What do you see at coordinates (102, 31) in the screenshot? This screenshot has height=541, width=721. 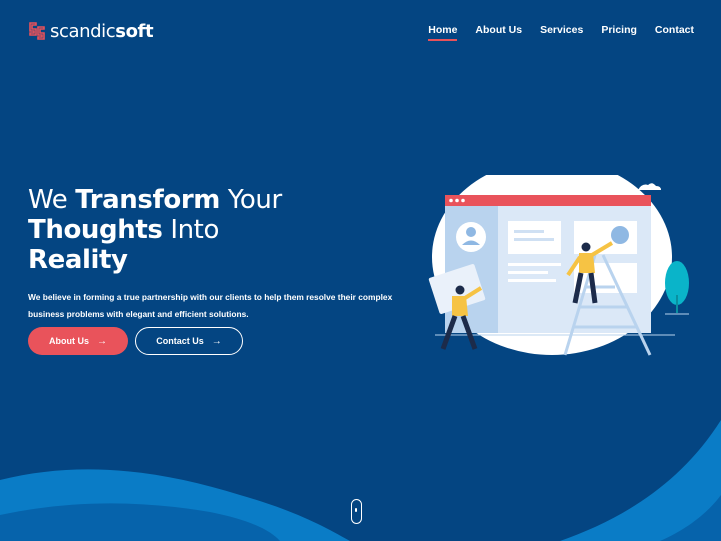 I see `logo-text: scandicsoft` at bounding box center [102, 31].